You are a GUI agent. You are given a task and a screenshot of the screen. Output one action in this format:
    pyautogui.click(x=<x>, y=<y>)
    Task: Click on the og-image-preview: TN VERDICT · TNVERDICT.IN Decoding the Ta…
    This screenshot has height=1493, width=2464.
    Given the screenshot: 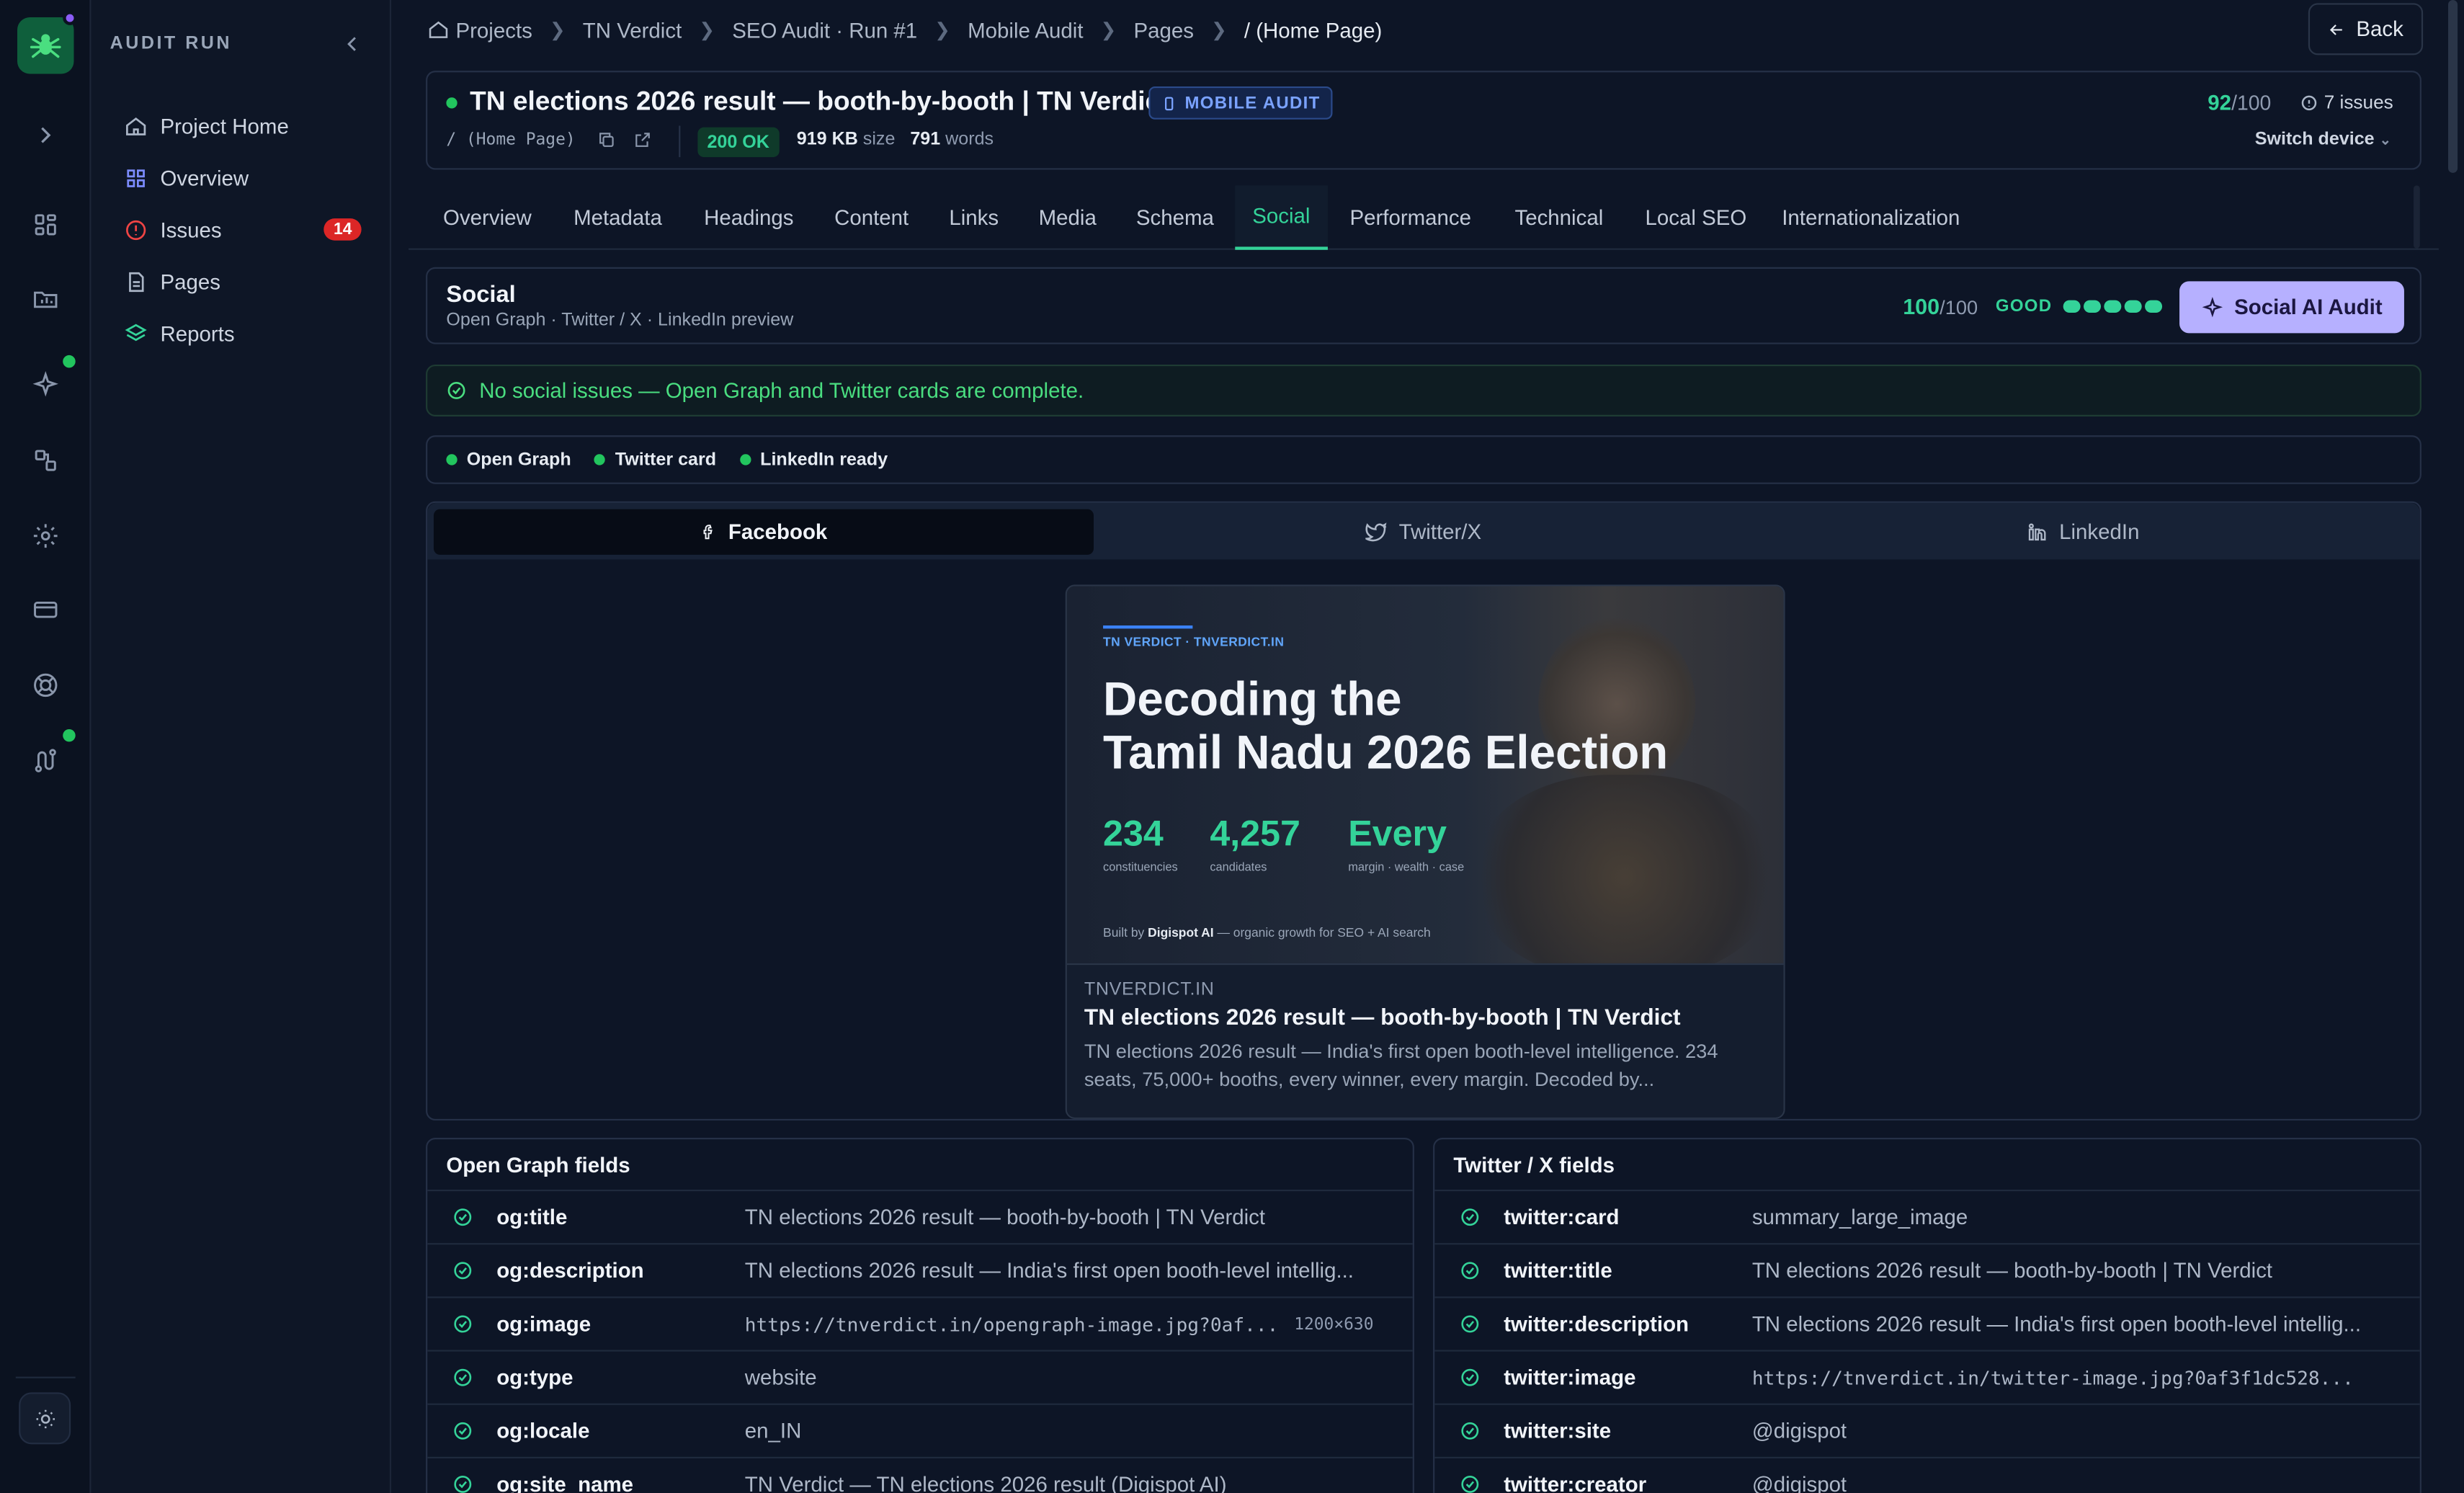 What is the action you would take?
    pyautogui.click(x=1425, y=774)
    